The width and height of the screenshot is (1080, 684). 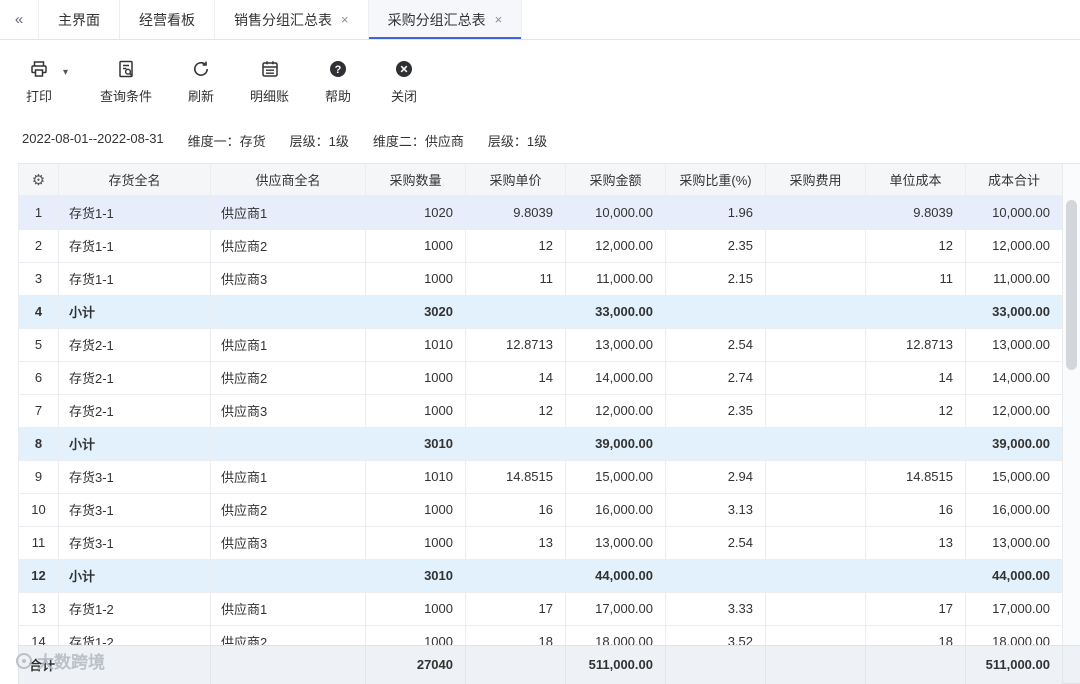 I want to click on cell: 2.35, so click(x=715, y=246).